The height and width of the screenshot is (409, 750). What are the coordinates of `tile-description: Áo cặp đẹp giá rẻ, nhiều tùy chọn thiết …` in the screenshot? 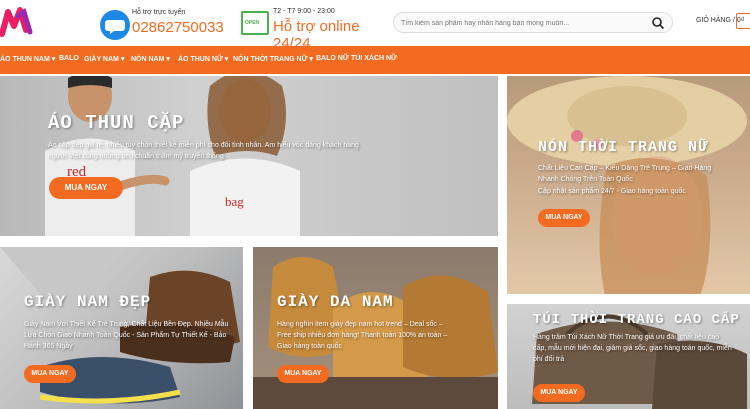 It's located at (203, 151).